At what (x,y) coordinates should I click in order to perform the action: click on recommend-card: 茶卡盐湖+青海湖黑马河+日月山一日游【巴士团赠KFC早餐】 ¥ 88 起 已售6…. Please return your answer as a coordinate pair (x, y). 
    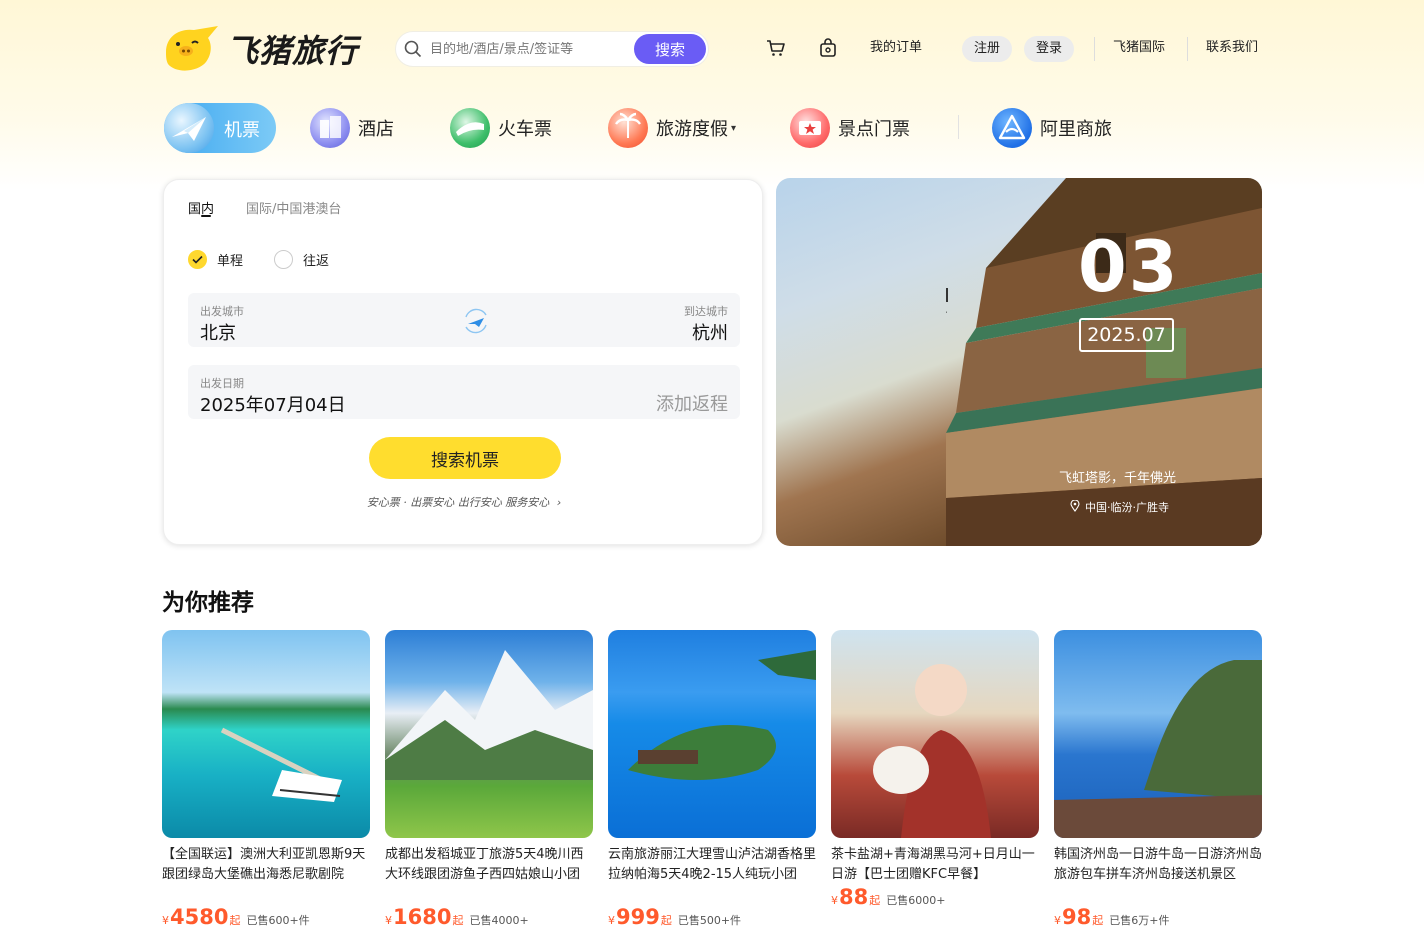
    Looking at the image, I should click on (935, 769).